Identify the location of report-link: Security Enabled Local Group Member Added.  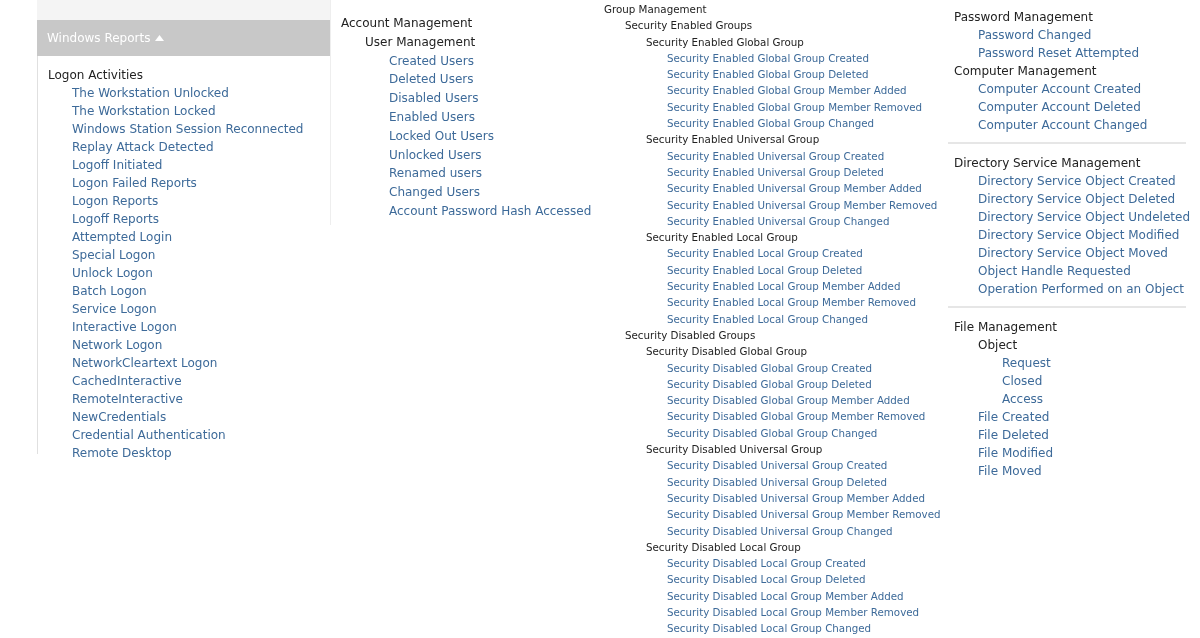
(807, 286).